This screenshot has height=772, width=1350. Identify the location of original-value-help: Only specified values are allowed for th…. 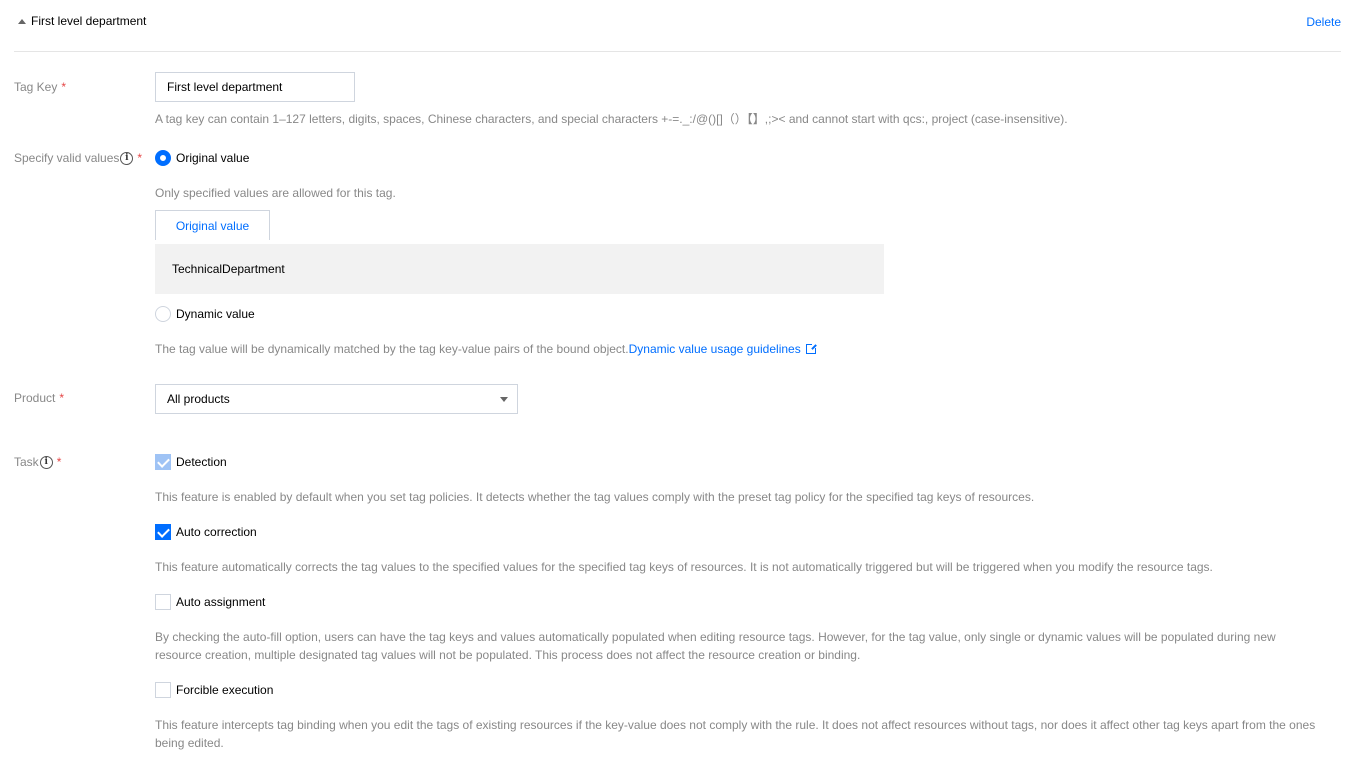
(275, 193).